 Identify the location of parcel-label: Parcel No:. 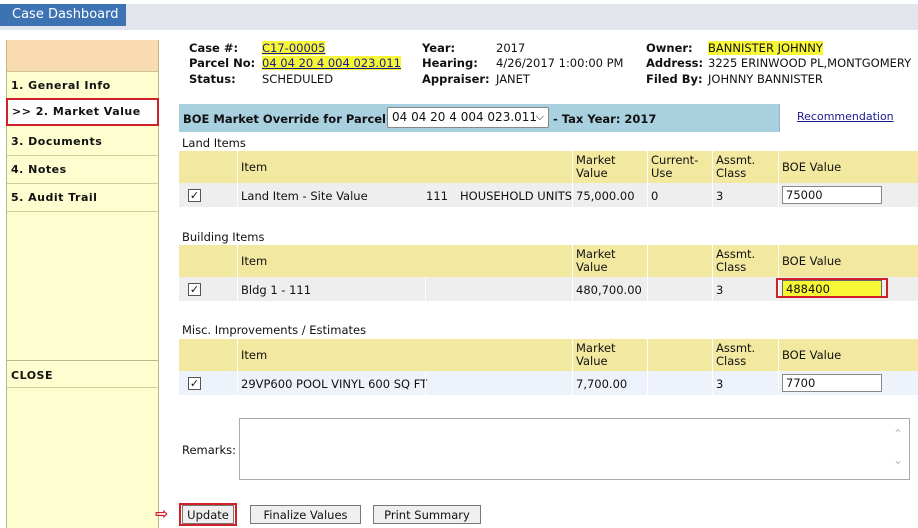
(222, 63).